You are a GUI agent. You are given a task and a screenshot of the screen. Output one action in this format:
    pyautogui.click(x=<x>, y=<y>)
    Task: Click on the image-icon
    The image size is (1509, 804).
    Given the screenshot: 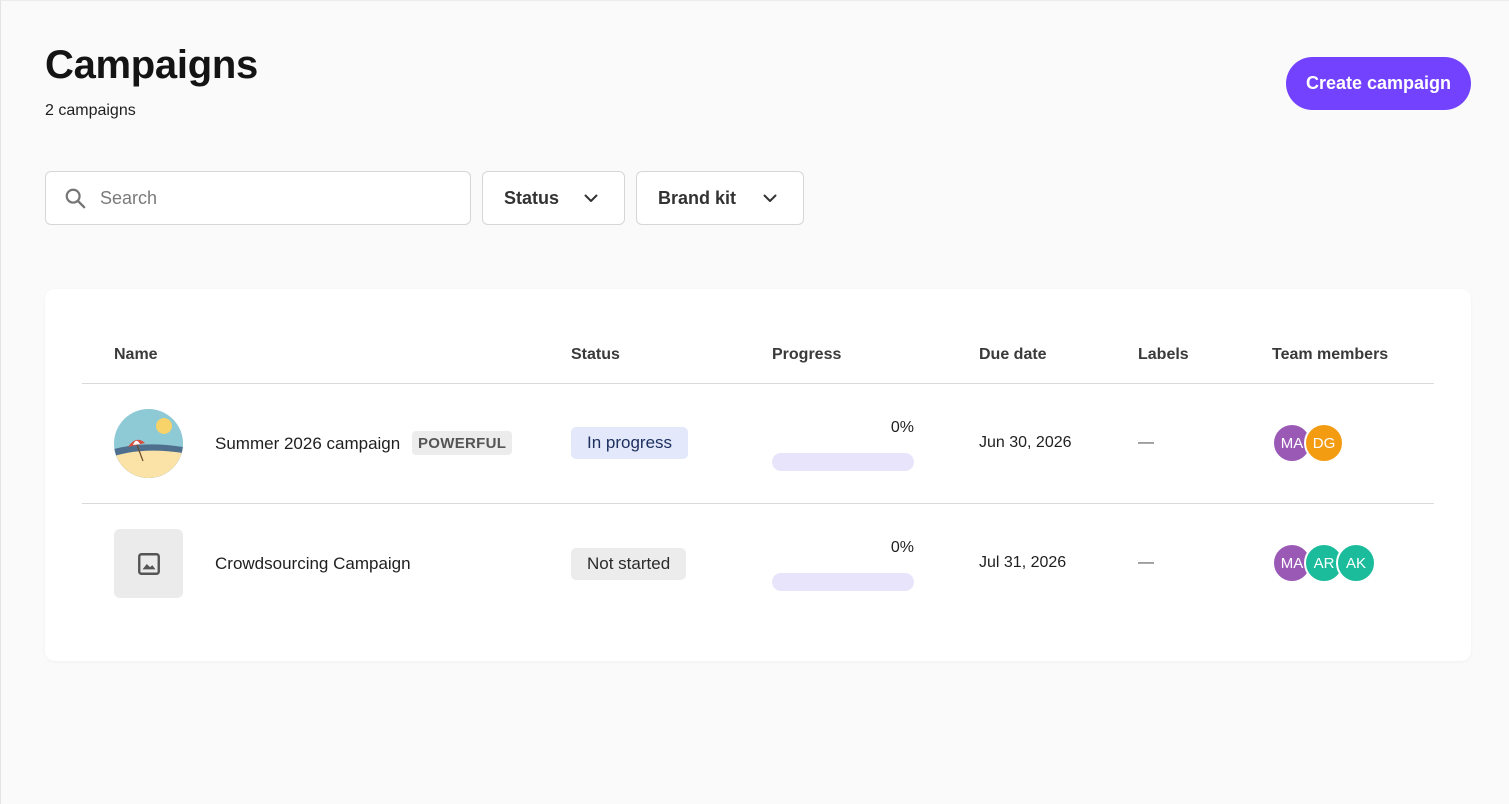 What is the action you would take?
    pyautogui.click(x=148, y=563)
    